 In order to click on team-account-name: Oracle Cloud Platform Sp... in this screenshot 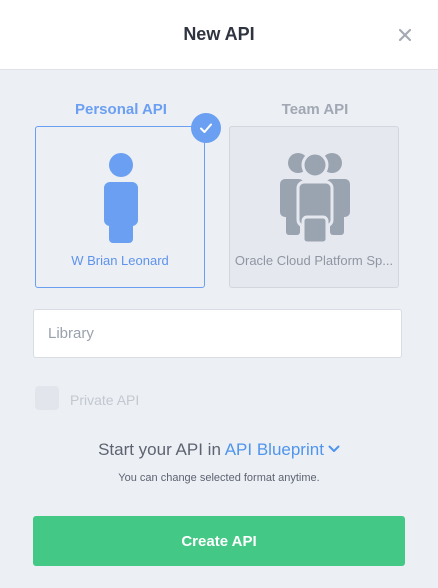, I will do `click(314, 260)`.